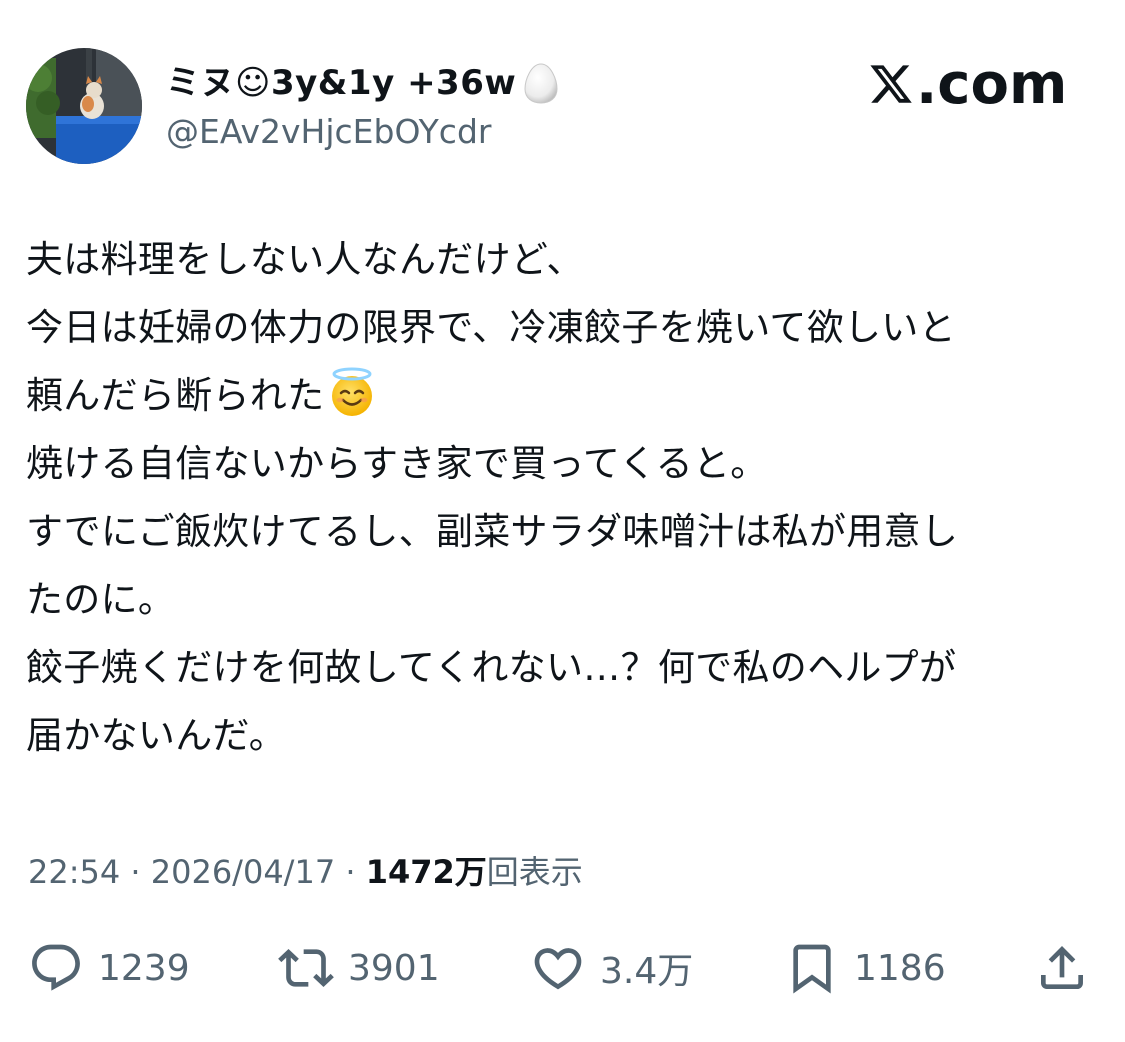 This screenshot has height=1042, width=1125. What do you see at coordinates (541, 83) in the screenshot?
I see `egg-icon` at bounding box center [541, 83].